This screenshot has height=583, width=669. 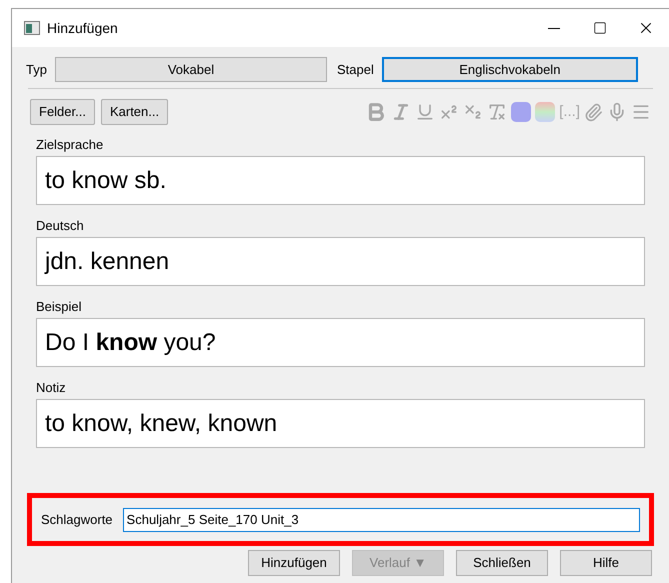 I want to click on field-label: Zielsprache, so click(x=70, y=145).